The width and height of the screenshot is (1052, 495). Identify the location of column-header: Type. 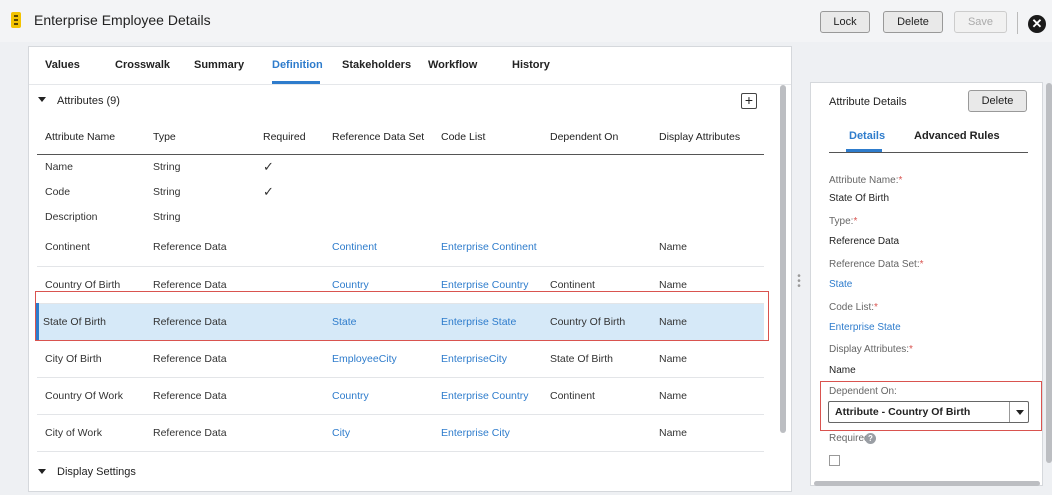
(200, 137).